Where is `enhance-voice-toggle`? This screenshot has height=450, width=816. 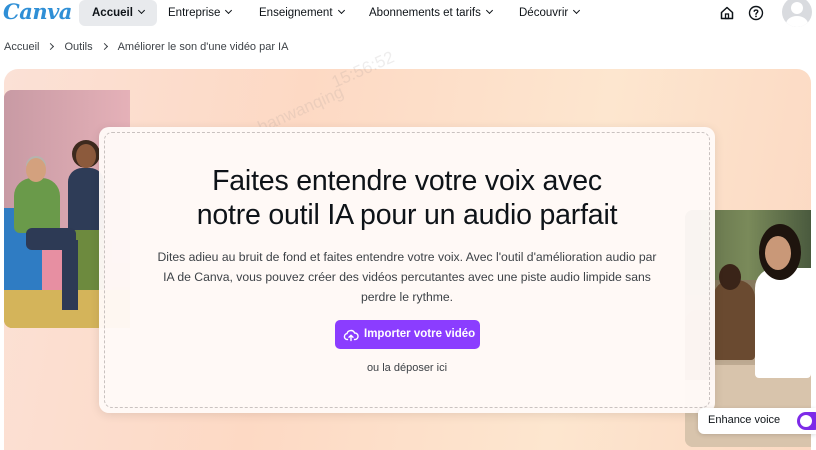
enhance-voice-toggle is located at coordinates (806, 421).